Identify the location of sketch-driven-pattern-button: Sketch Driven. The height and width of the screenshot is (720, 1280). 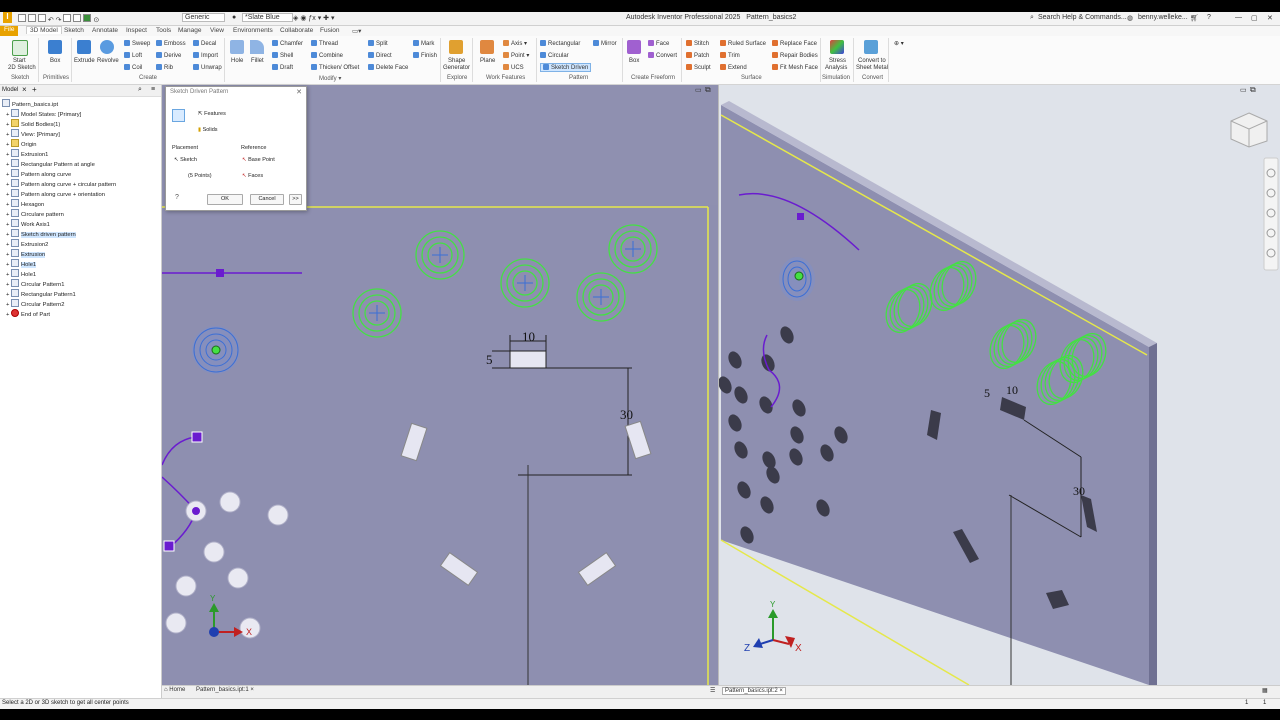
(566, 67).